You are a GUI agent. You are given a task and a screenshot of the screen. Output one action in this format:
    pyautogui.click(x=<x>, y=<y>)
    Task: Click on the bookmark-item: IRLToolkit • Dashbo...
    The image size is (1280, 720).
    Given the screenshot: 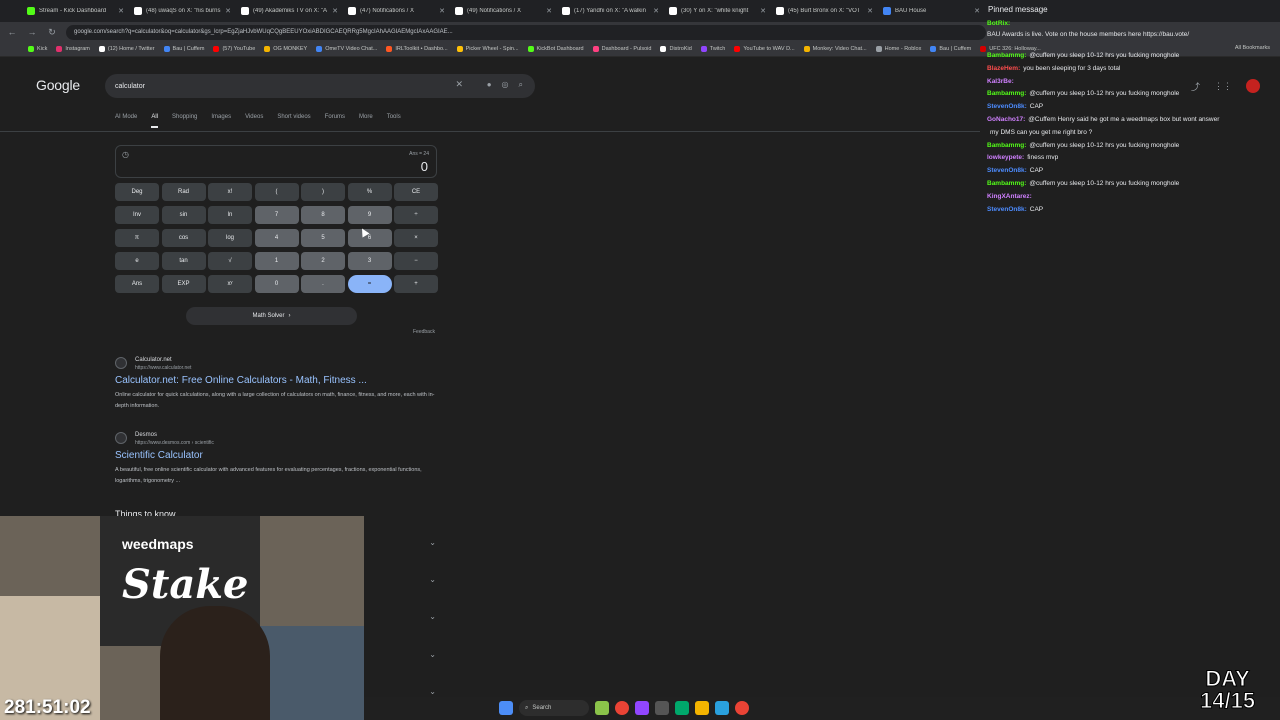 What is the action you would take?
    pyautogui.click(x=417, y=49)
    